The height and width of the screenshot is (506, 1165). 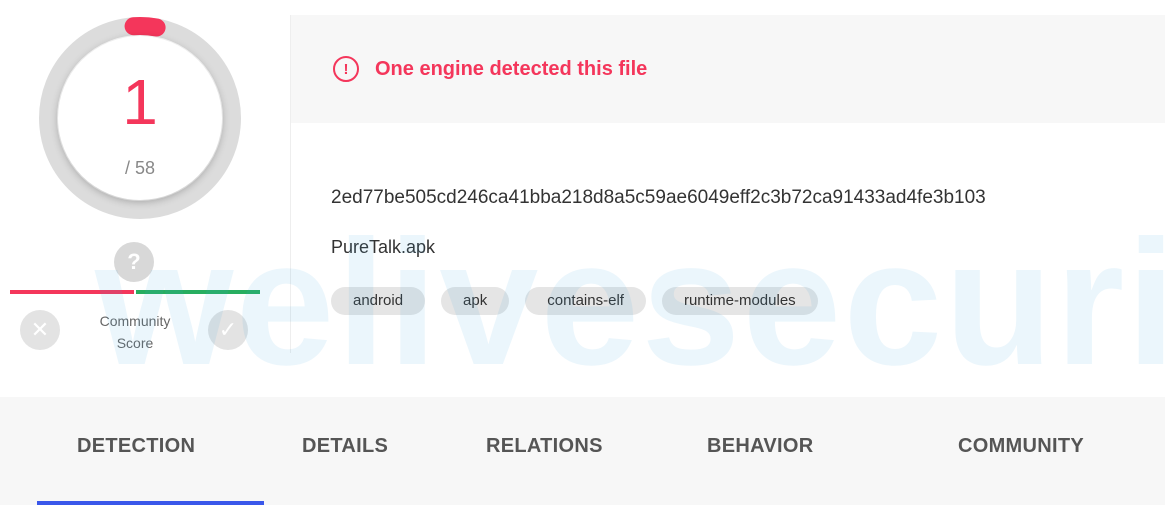 I want to click on tab-details: DETAILS, so click(x=345, y=446).